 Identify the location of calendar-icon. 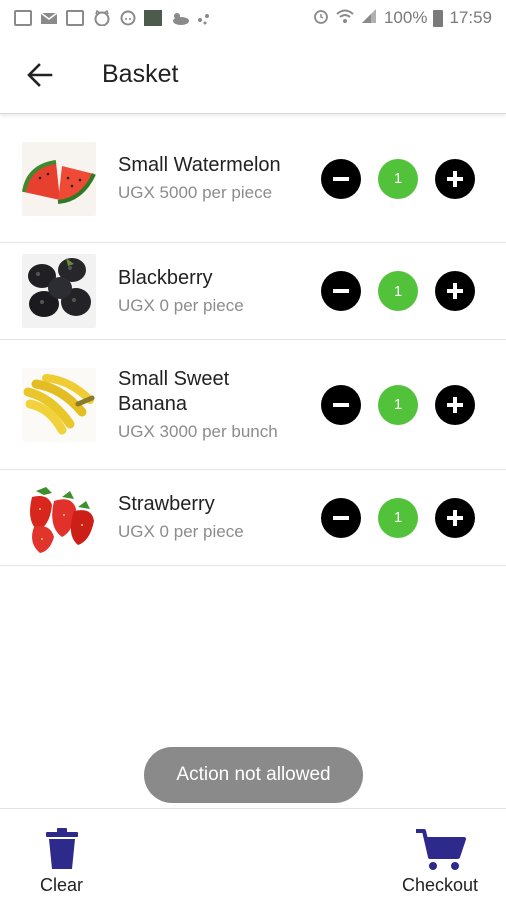
(75, 18).